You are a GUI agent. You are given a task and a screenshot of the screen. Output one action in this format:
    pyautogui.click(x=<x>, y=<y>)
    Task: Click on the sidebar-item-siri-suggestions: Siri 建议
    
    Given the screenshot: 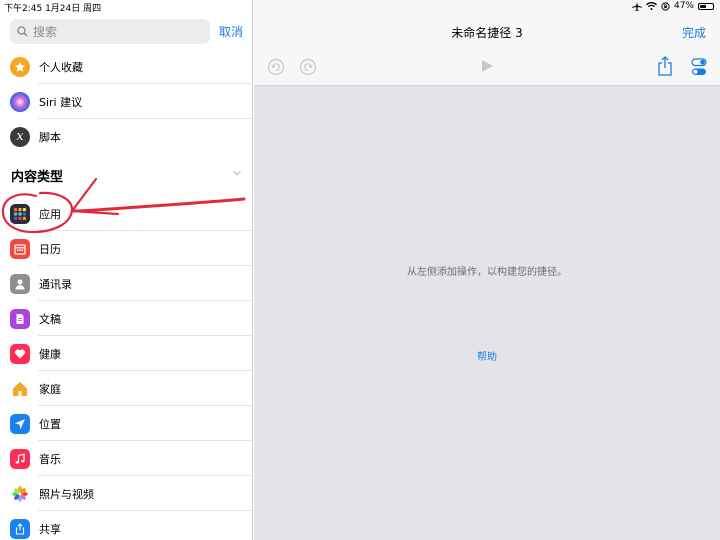 What is the action you would take?
    pyautogui.click(x=126, y=101)
    